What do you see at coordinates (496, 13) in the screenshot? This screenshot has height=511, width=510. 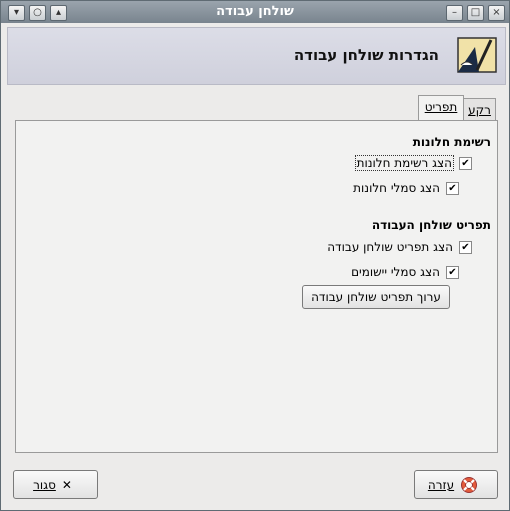 I see `close-icon: ×` at bounding box center [496, 13].